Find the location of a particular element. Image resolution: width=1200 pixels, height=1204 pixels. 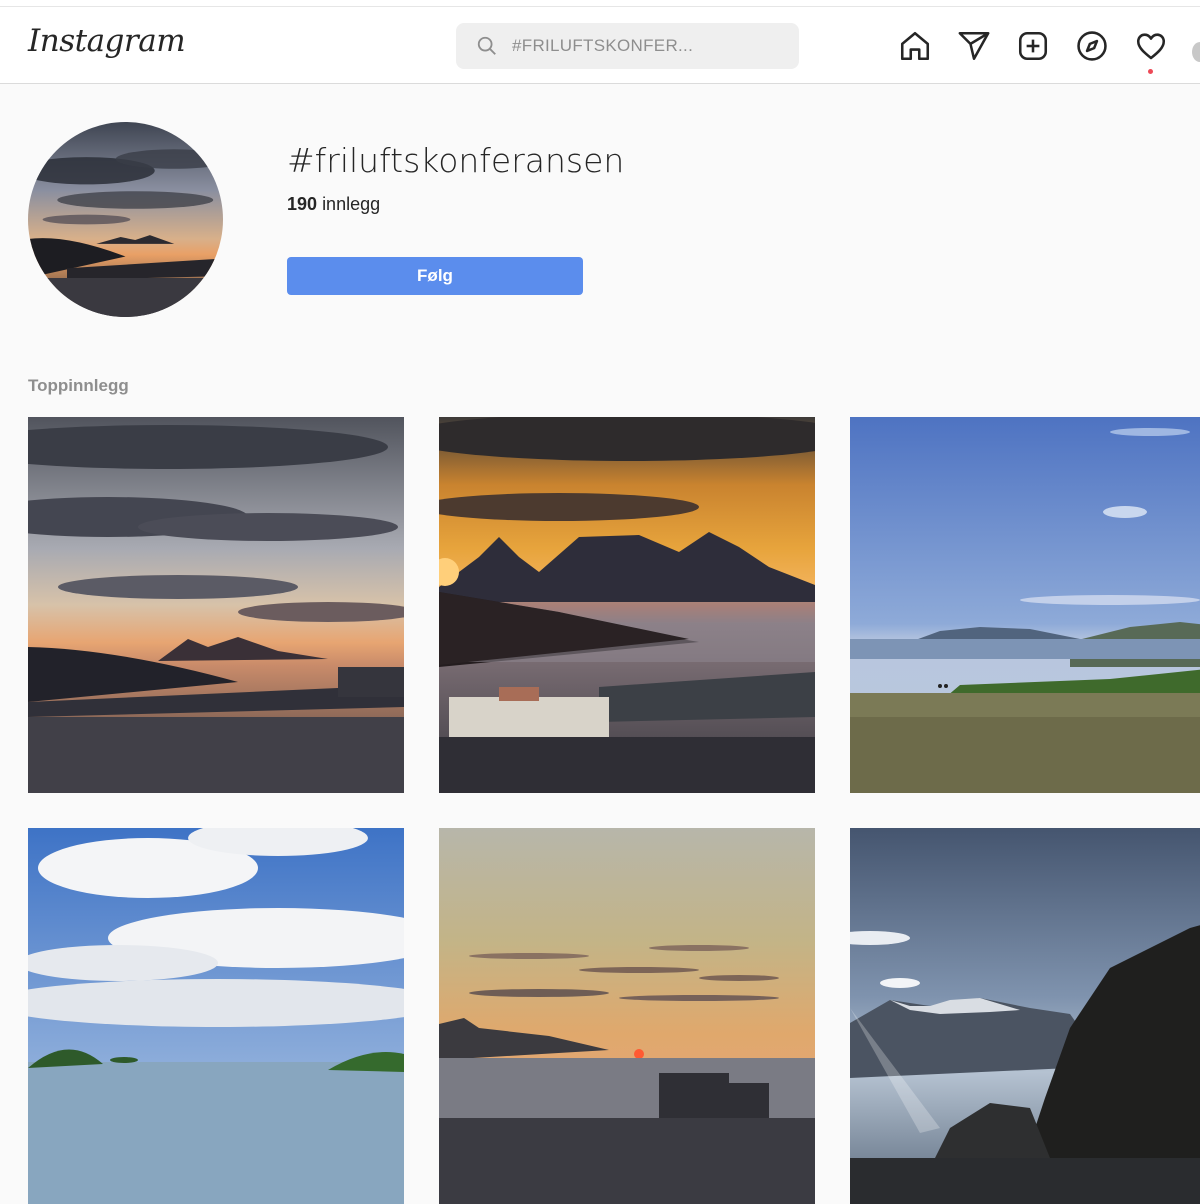

instagram-logo: Instagram is located at coordinates (107, 41).